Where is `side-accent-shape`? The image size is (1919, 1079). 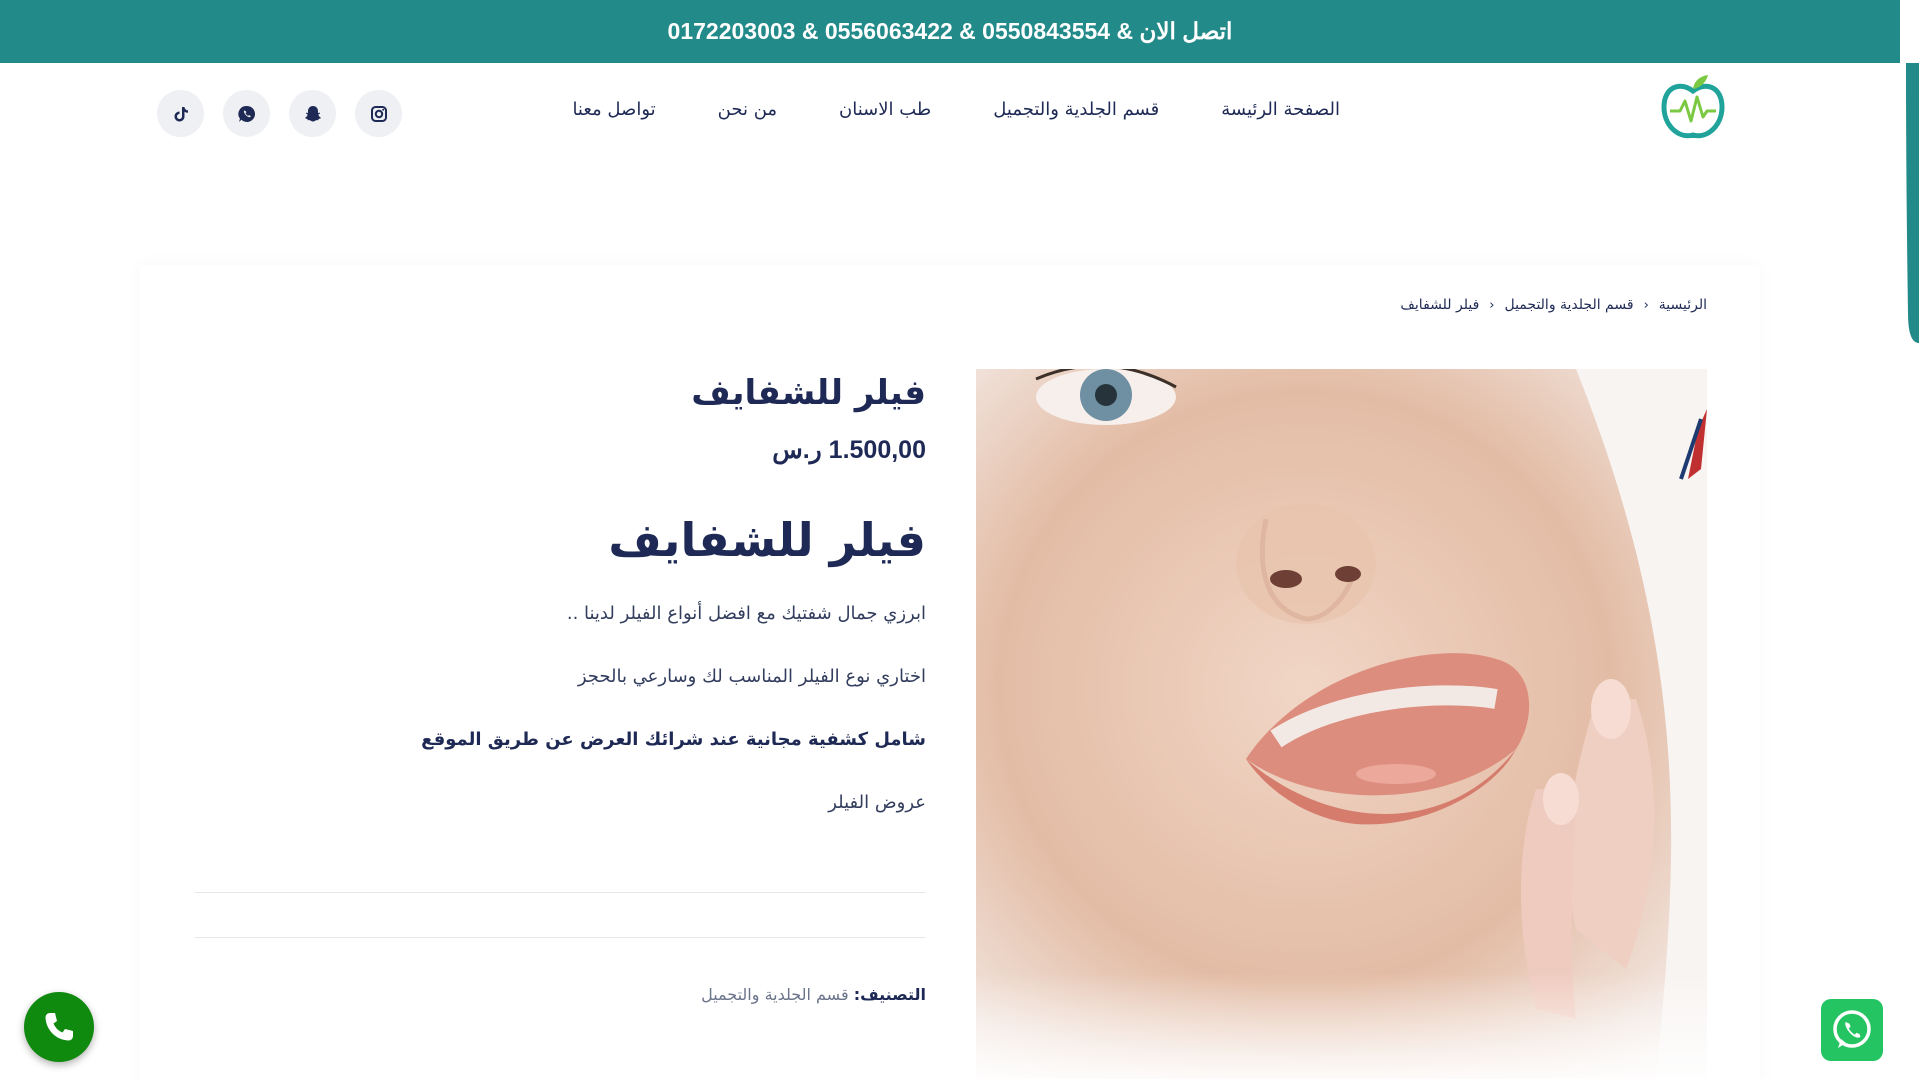
side-accent-shape is located at coordinates (1912, 203).